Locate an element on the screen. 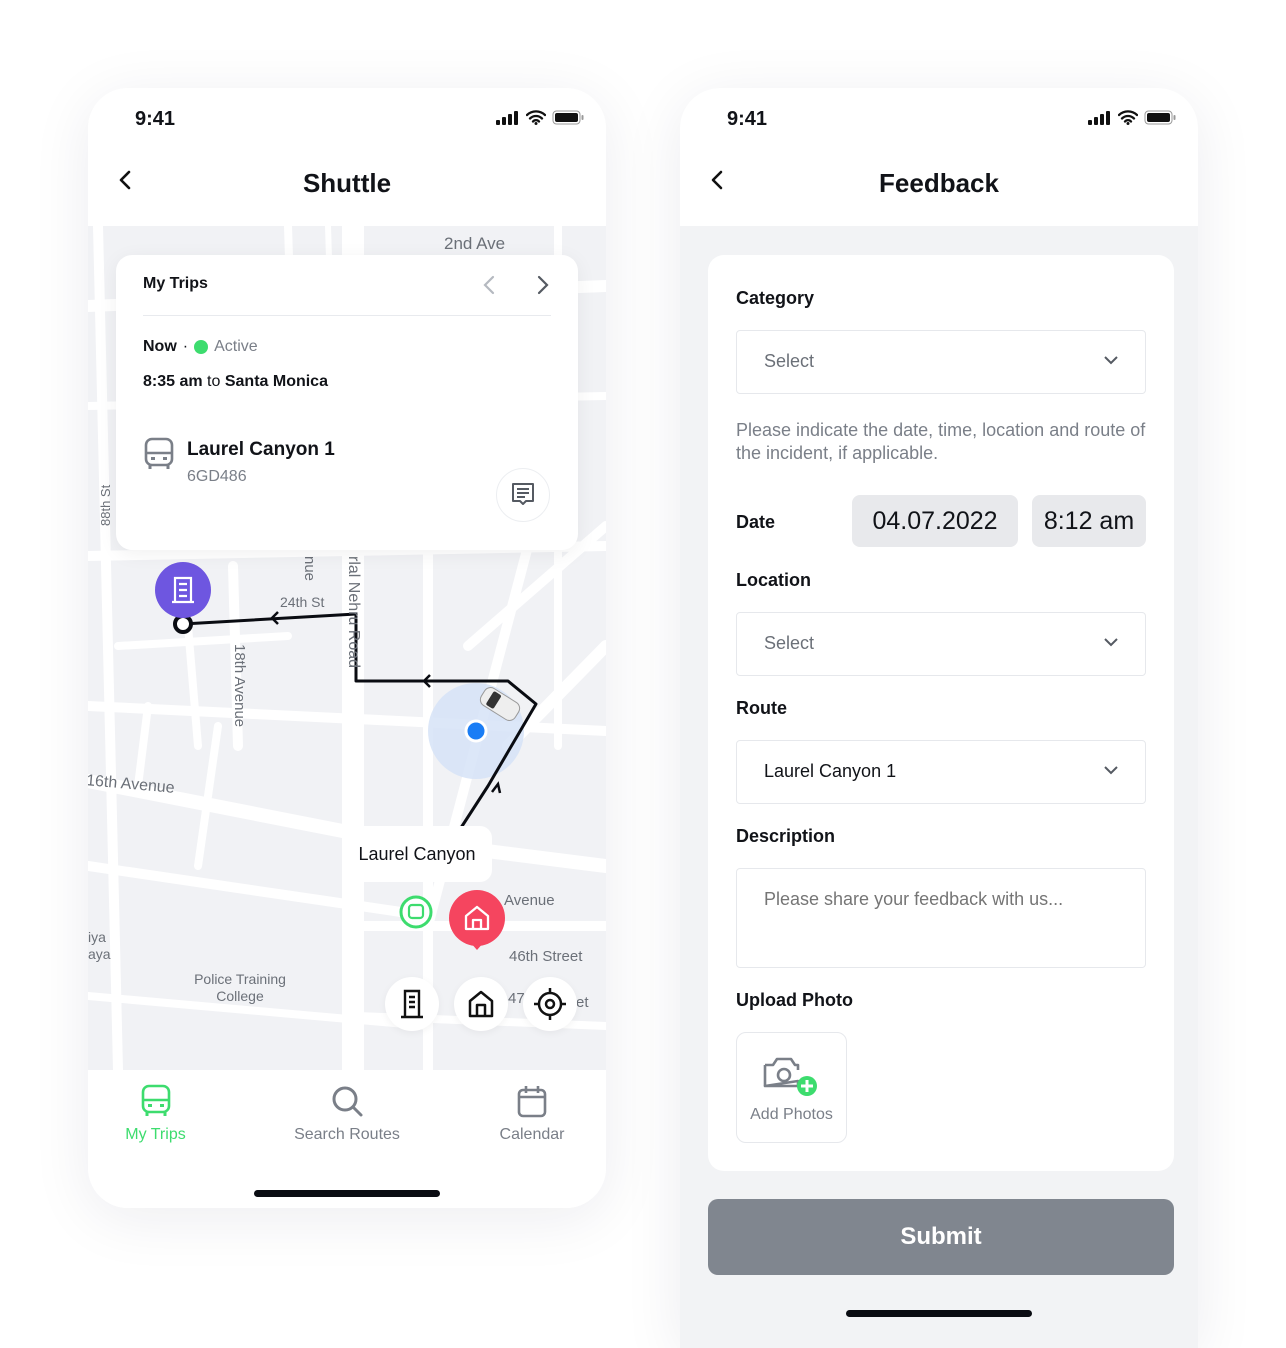 Image resolution: width=1286 pixels, height=1348 pixels. add-photos-label: Add Photos is located at coordinates (791, 1114).